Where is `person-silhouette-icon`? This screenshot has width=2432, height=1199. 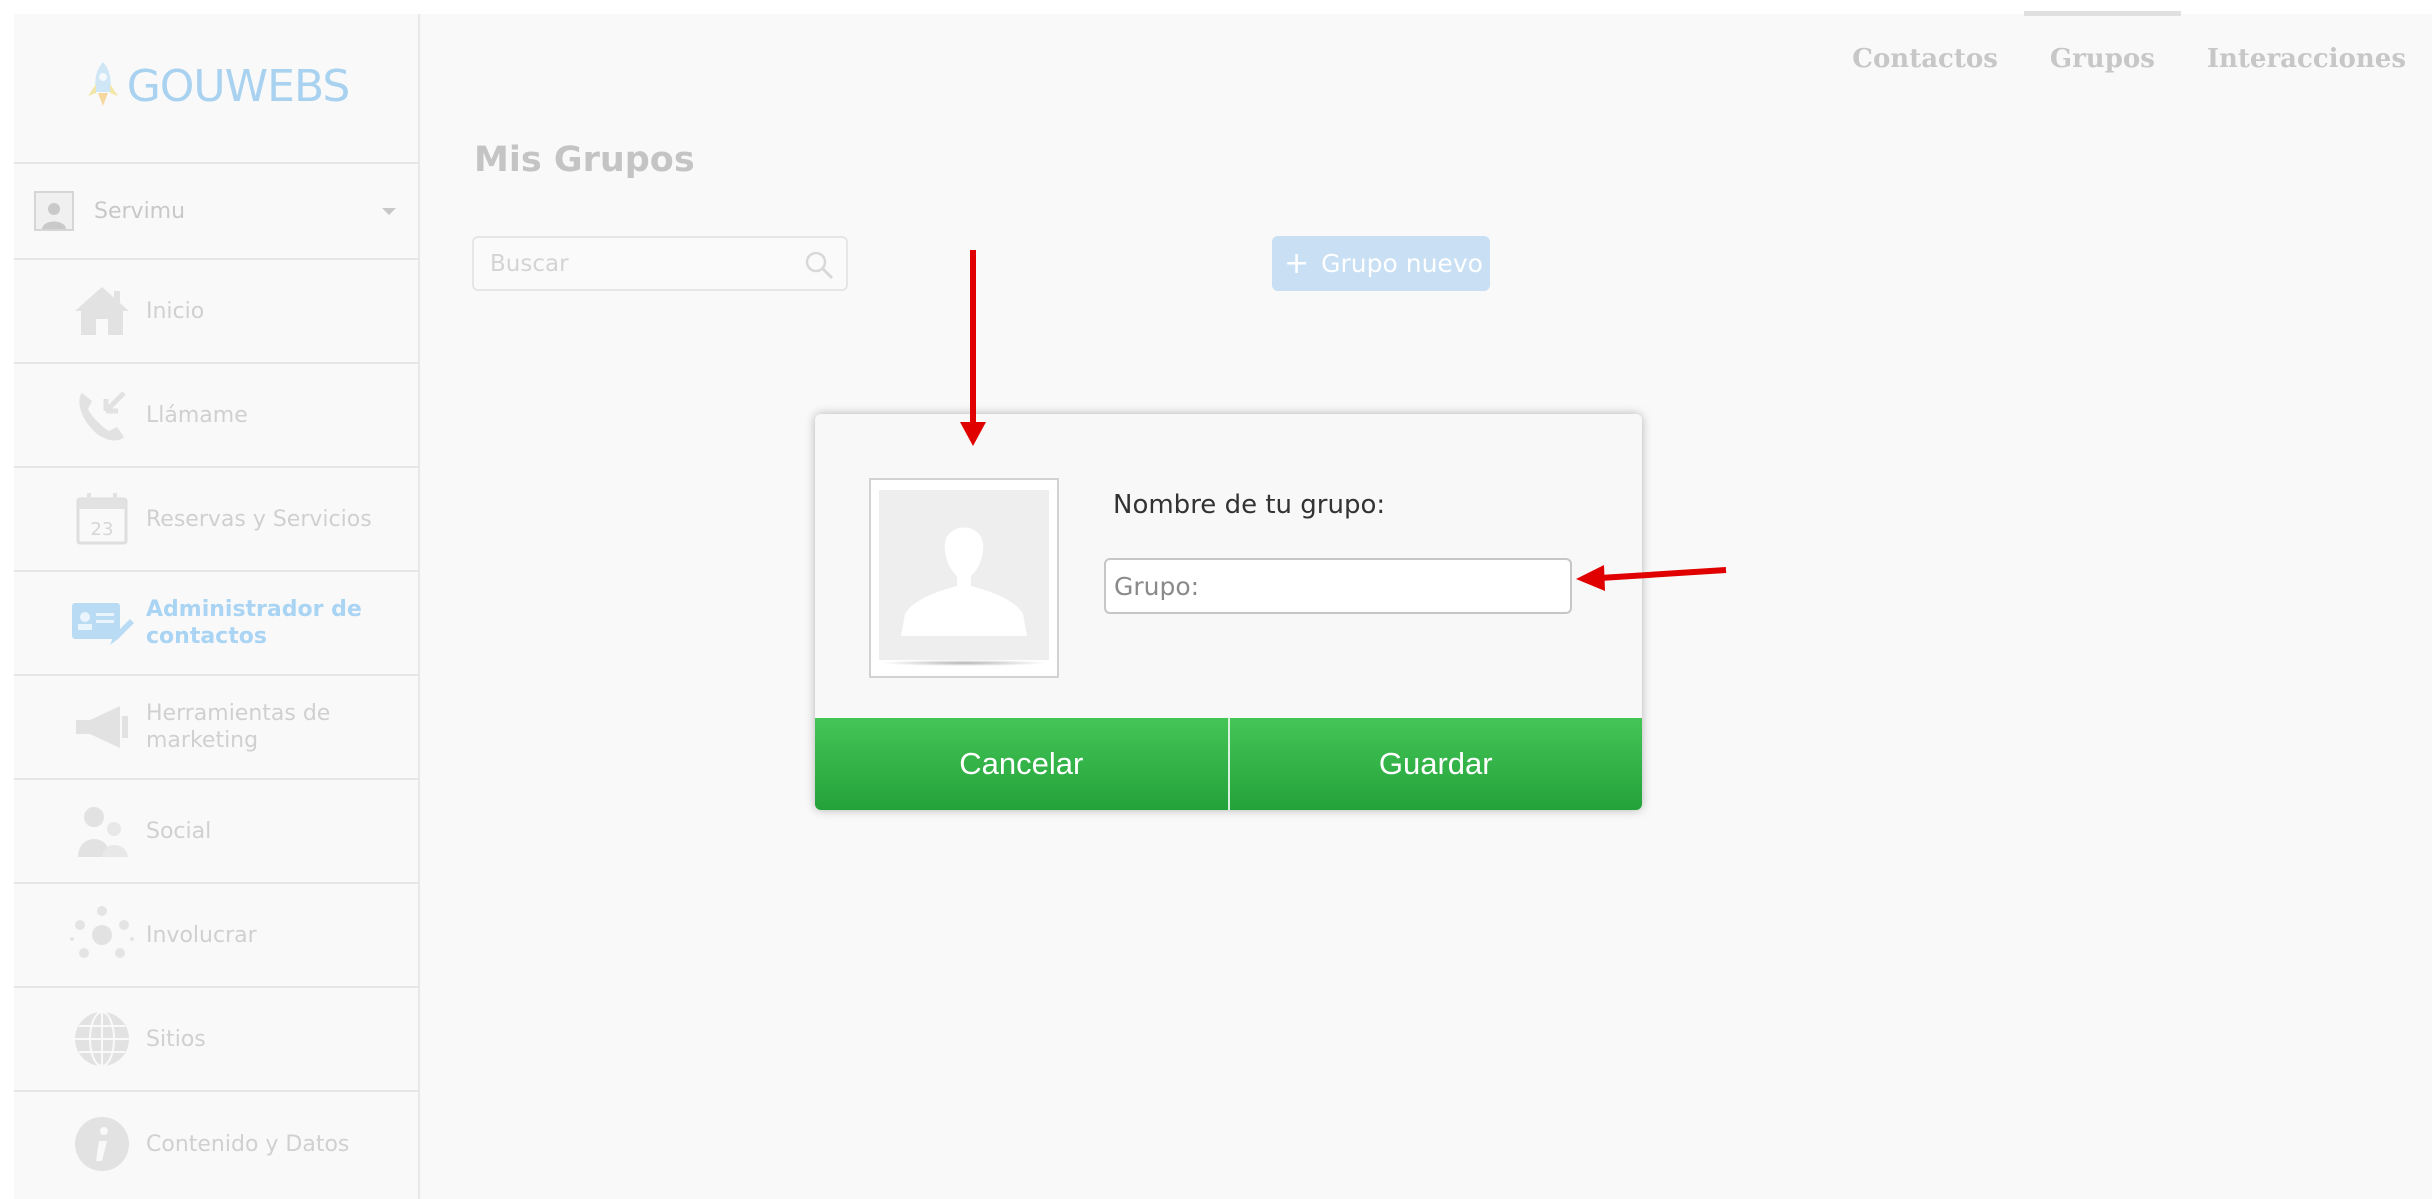
person-silhouette-icon is located at coordinates (964, 575).